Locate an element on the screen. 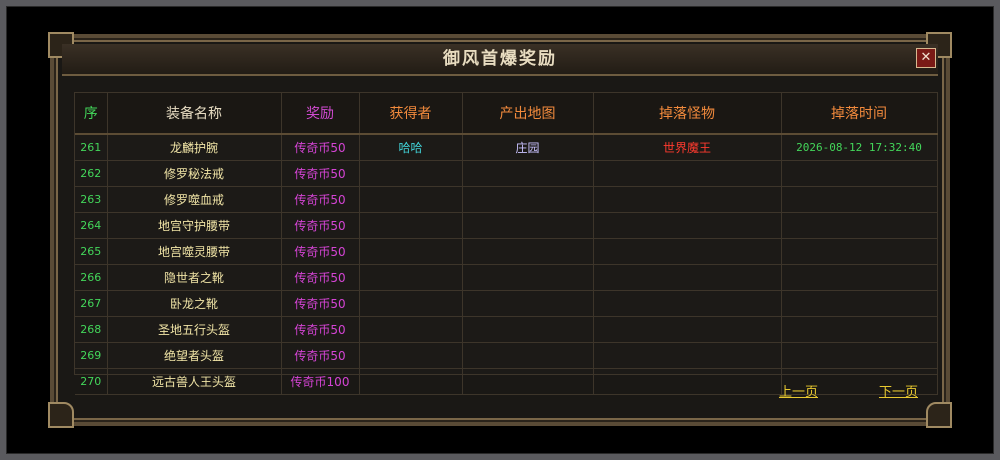 Image resolution: width=1000 pixels, height=460 pixels. table-row: 262 修罗秘法戒 传奇币50 is located at coordinates (506, 173).